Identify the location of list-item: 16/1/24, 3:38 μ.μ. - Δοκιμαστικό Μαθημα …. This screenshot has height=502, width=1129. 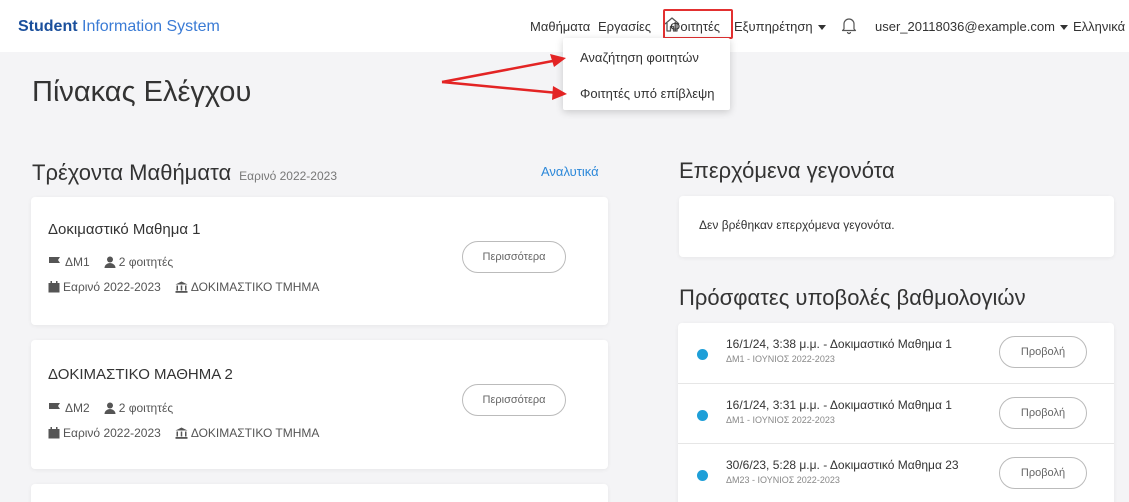
(896, 353).